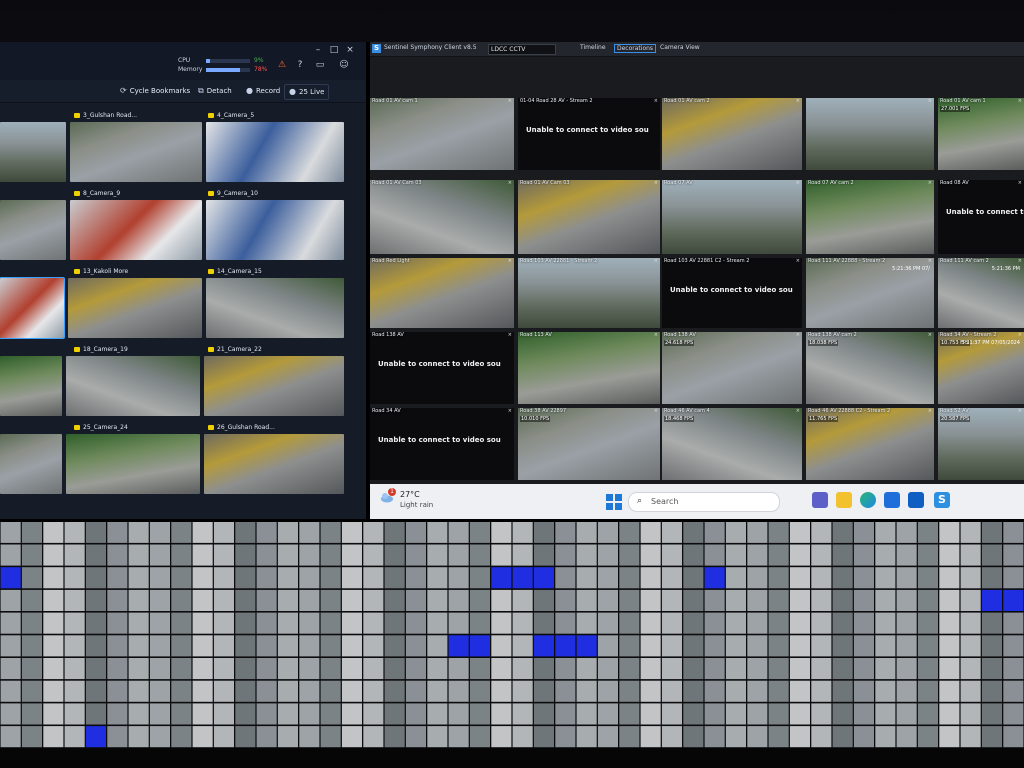  What do you see at coordinates (589, 293) in the screenshot?
I see `camera-cell: Road 103 AV 22881 - Stream 2 ×` at bounding box center [589, 293].